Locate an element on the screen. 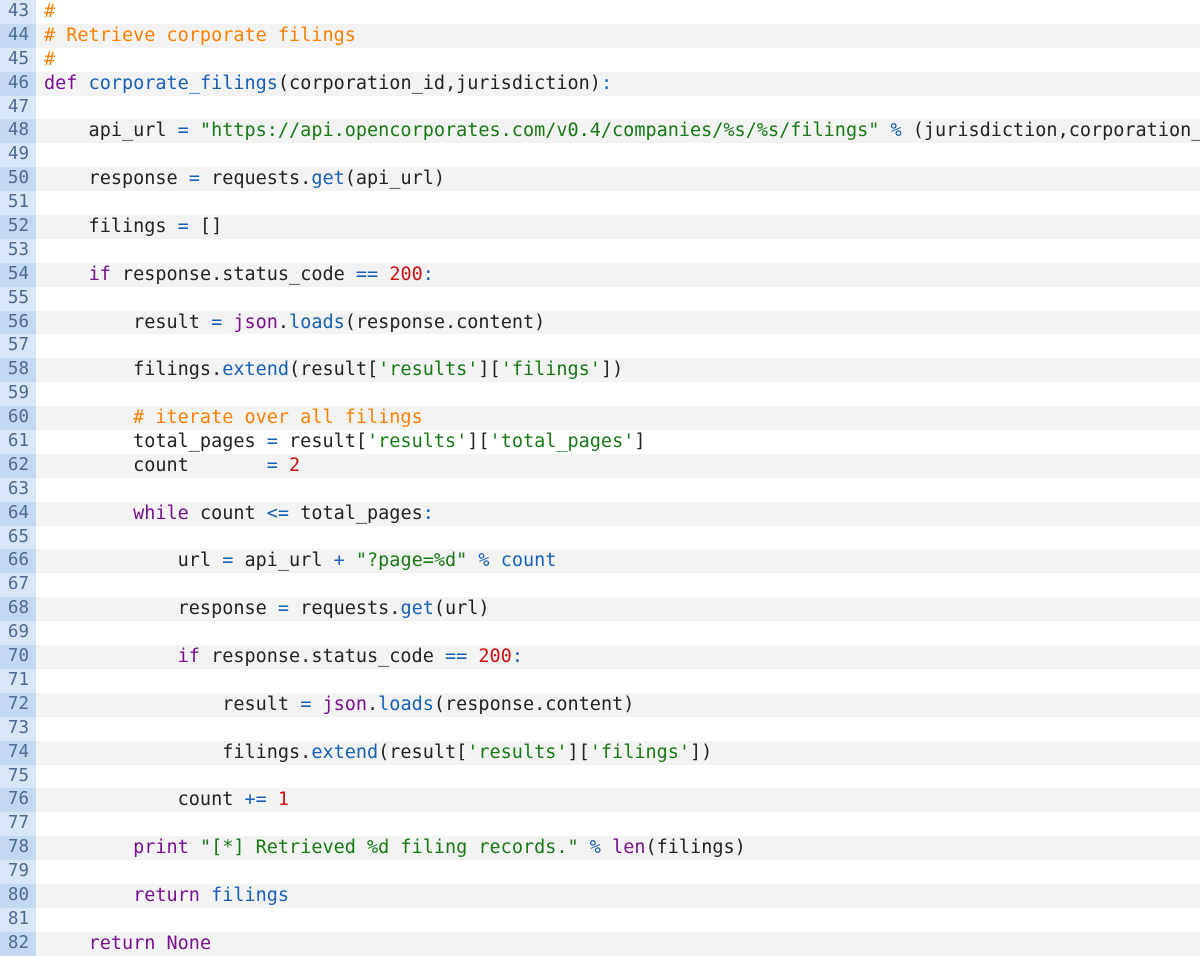 This screenshot has height=956, width=1200. code-line: 49 is located at coordinates (600, 155).